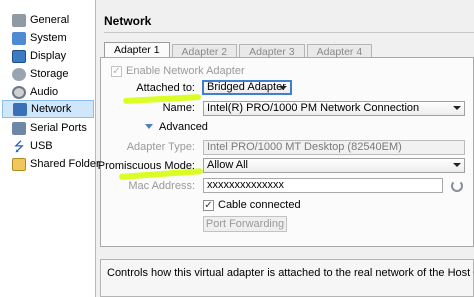 This screenshot has height=297, width=474. Describe the element at coordinates (334, 165) in the screenshot. I see `promiscuous-mode-select: Allow All` at that location.